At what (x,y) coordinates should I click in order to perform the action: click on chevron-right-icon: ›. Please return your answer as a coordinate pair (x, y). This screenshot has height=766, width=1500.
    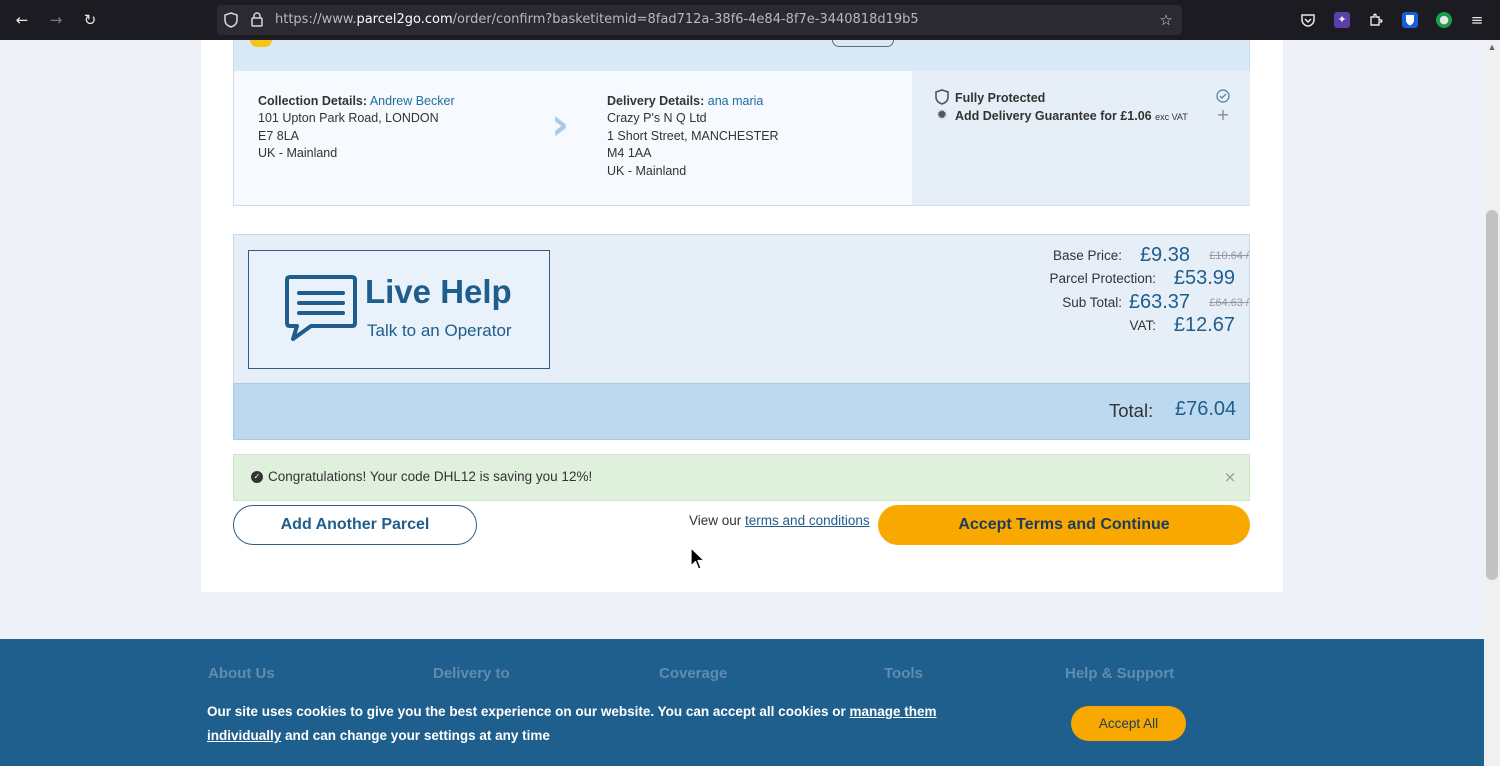
    Looking at the image, I should click on (560, 124).